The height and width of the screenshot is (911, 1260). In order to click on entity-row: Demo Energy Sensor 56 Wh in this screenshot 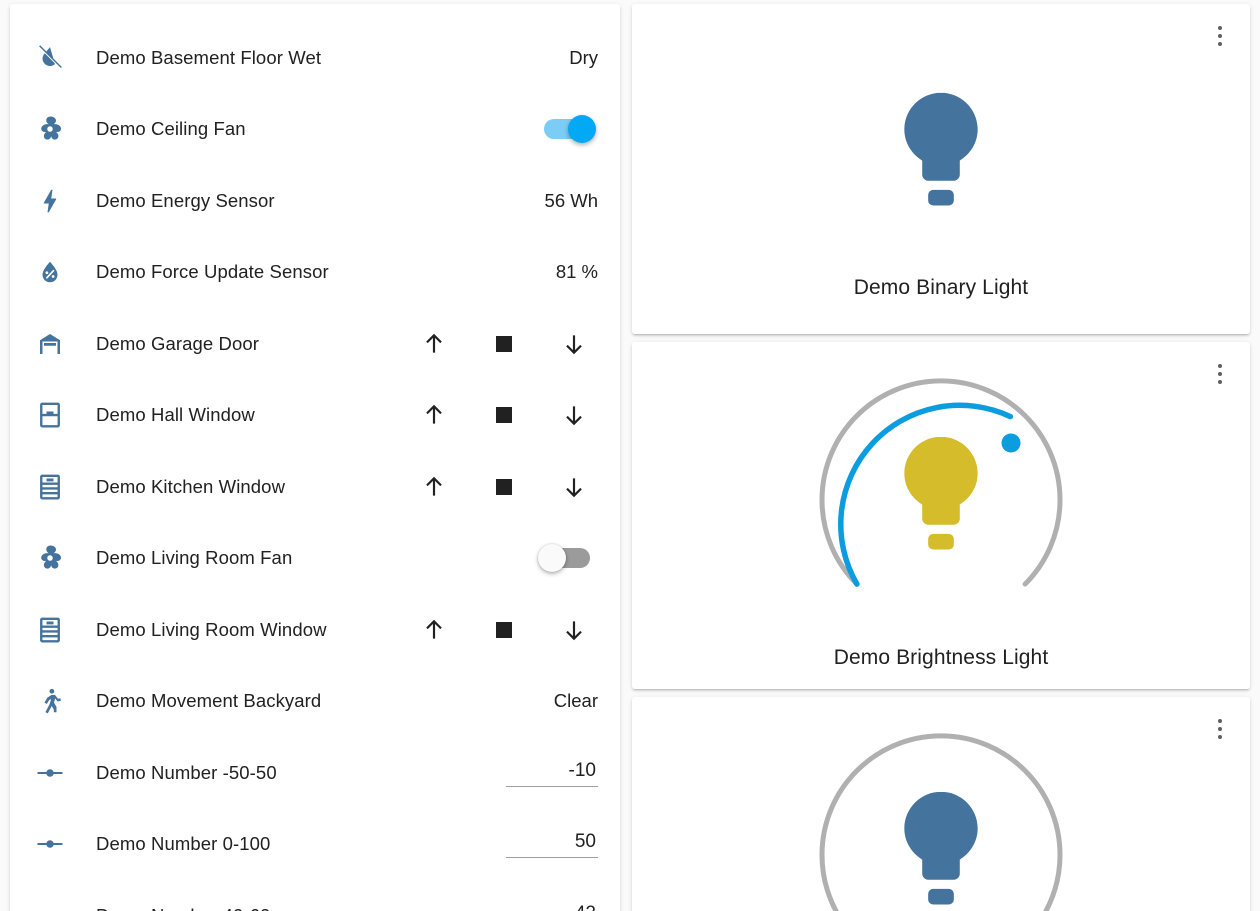, I will do `click(315, 201)`.